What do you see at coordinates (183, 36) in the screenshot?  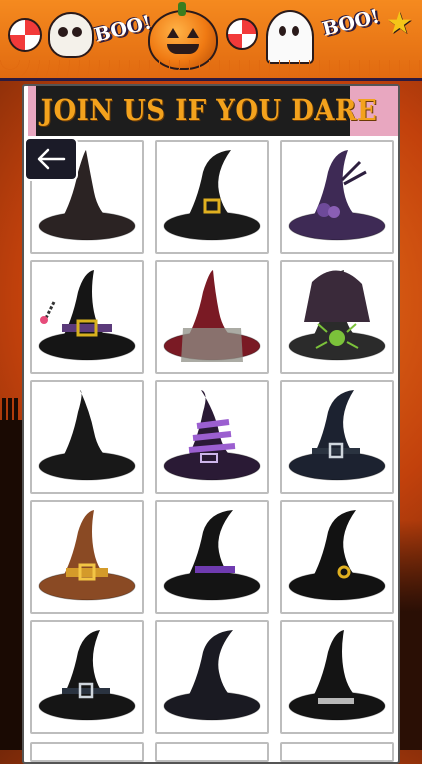 I see `jack-o-lantern-icon` at bounding box center [183, 36].